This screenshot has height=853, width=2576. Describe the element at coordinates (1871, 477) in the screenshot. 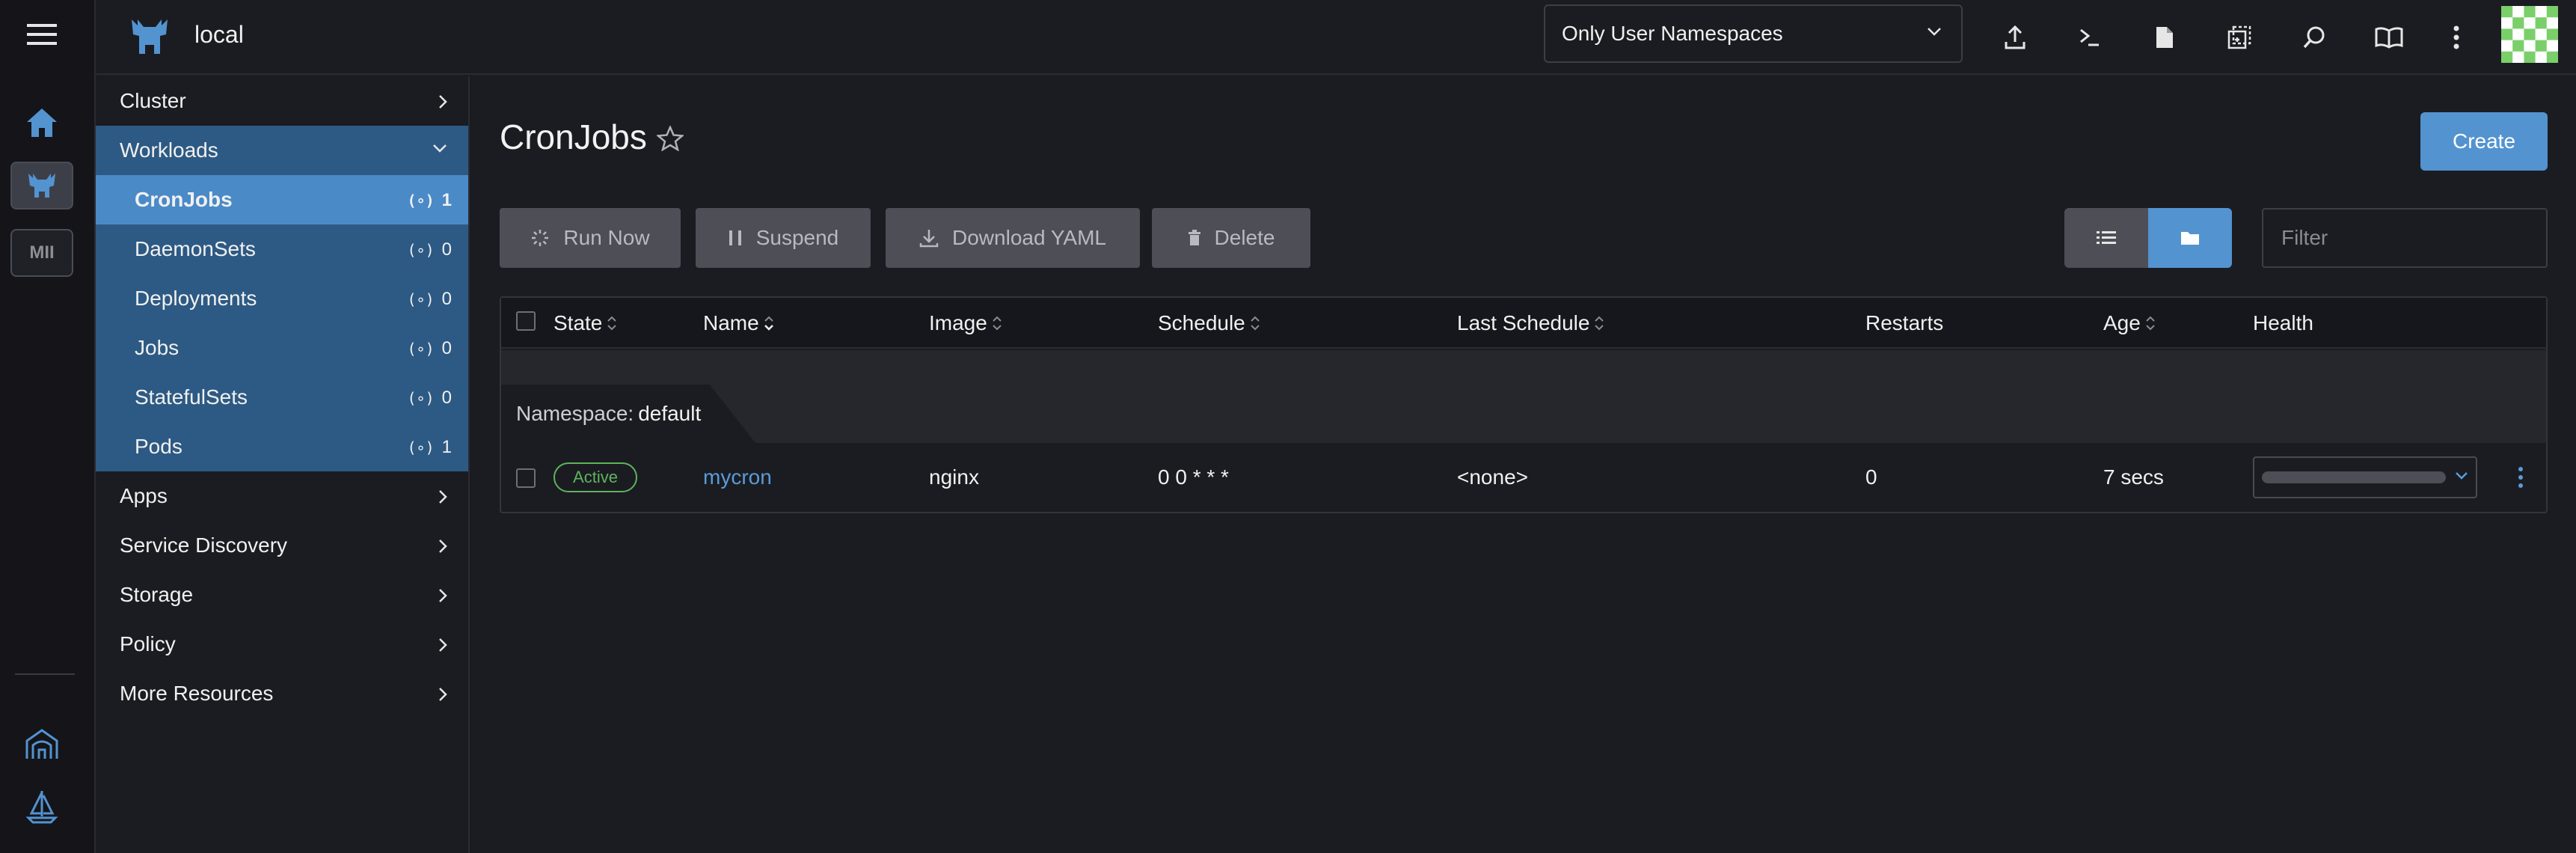

I see `restarts-cell: 0` at that location.